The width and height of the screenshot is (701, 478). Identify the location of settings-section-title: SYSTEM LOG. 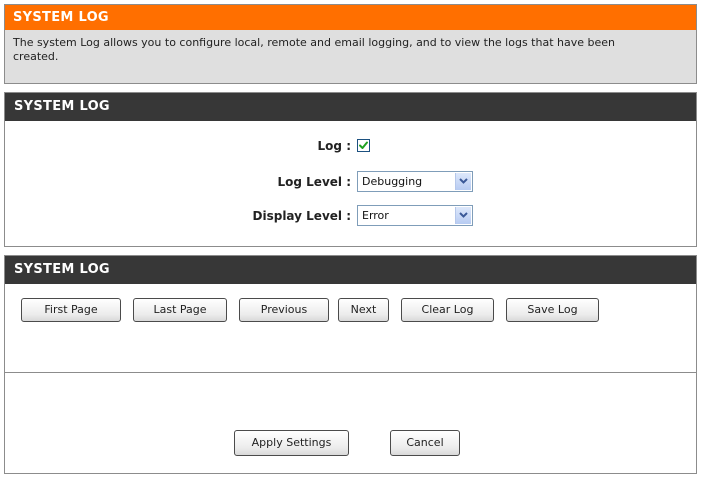
(350, 107).